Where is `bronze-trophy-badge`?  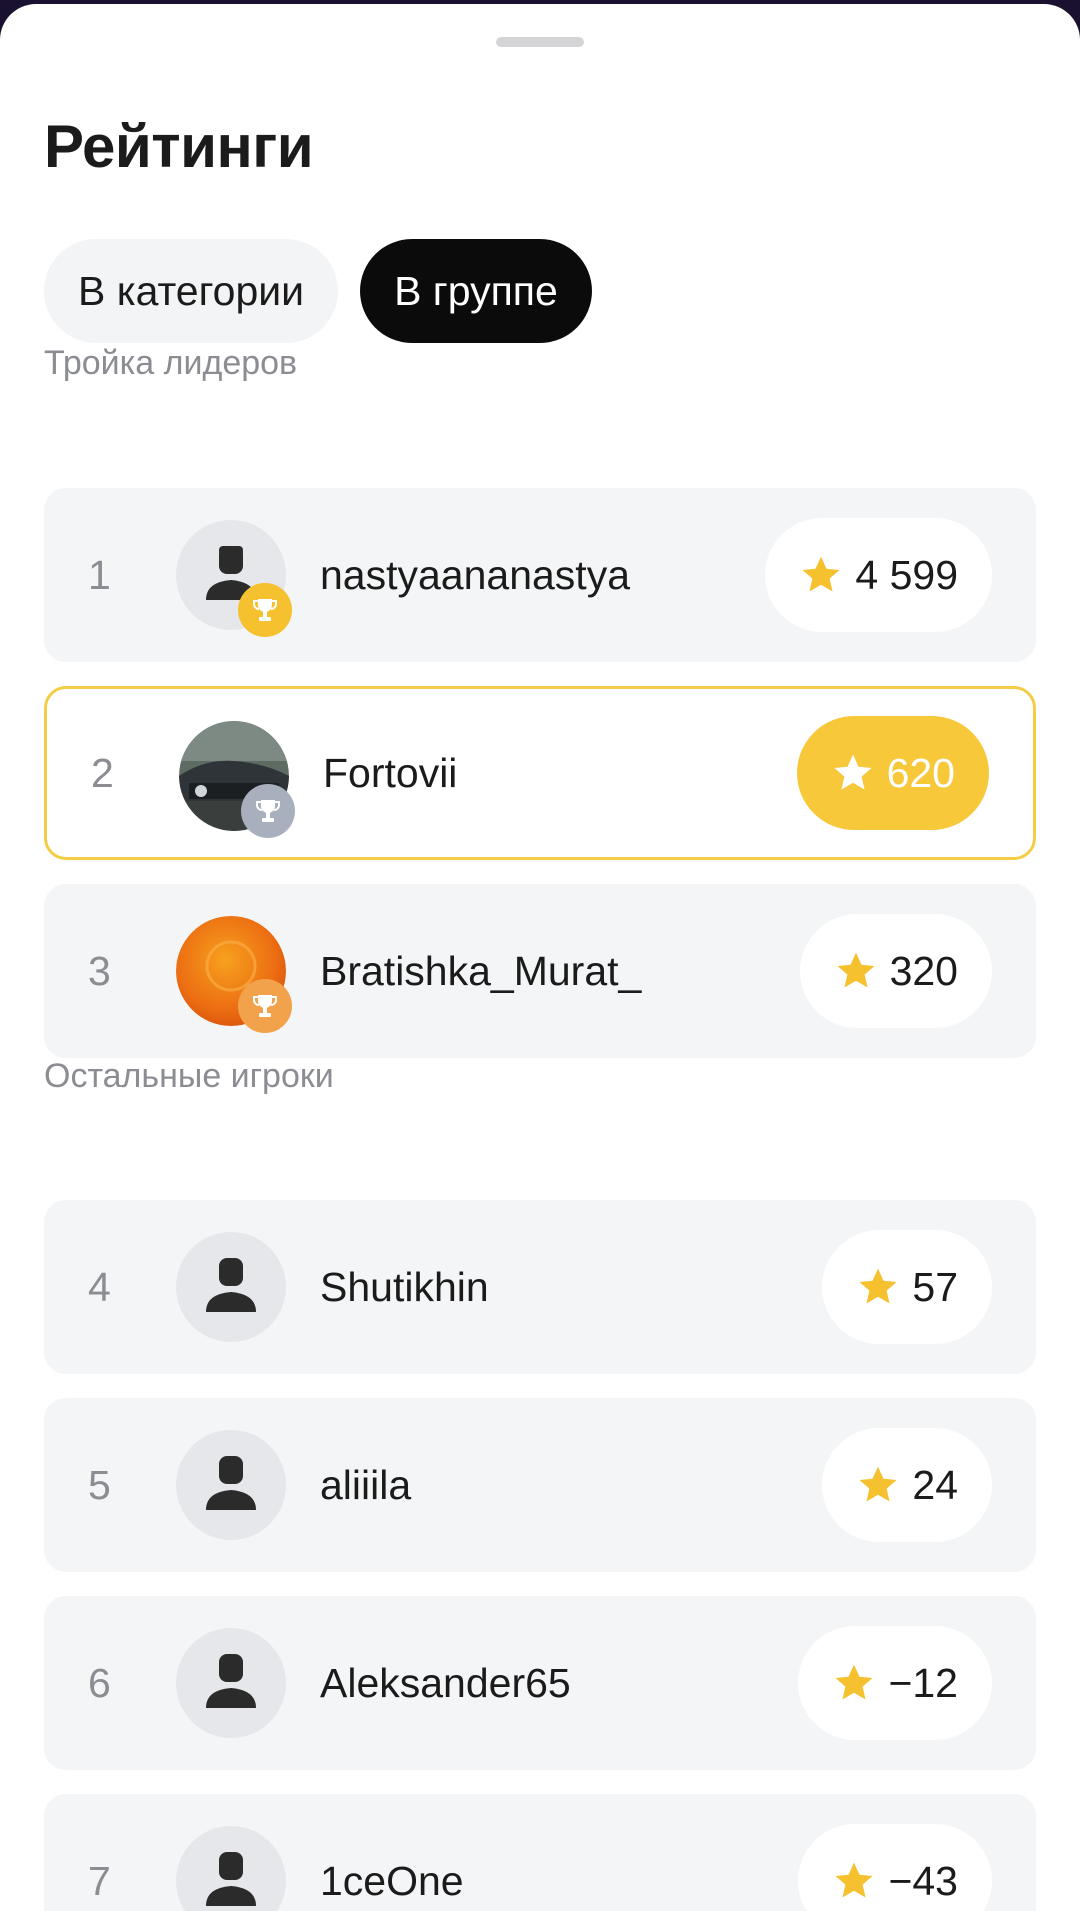 bronze-trophy-badge is located at coordinates (265, 1006).